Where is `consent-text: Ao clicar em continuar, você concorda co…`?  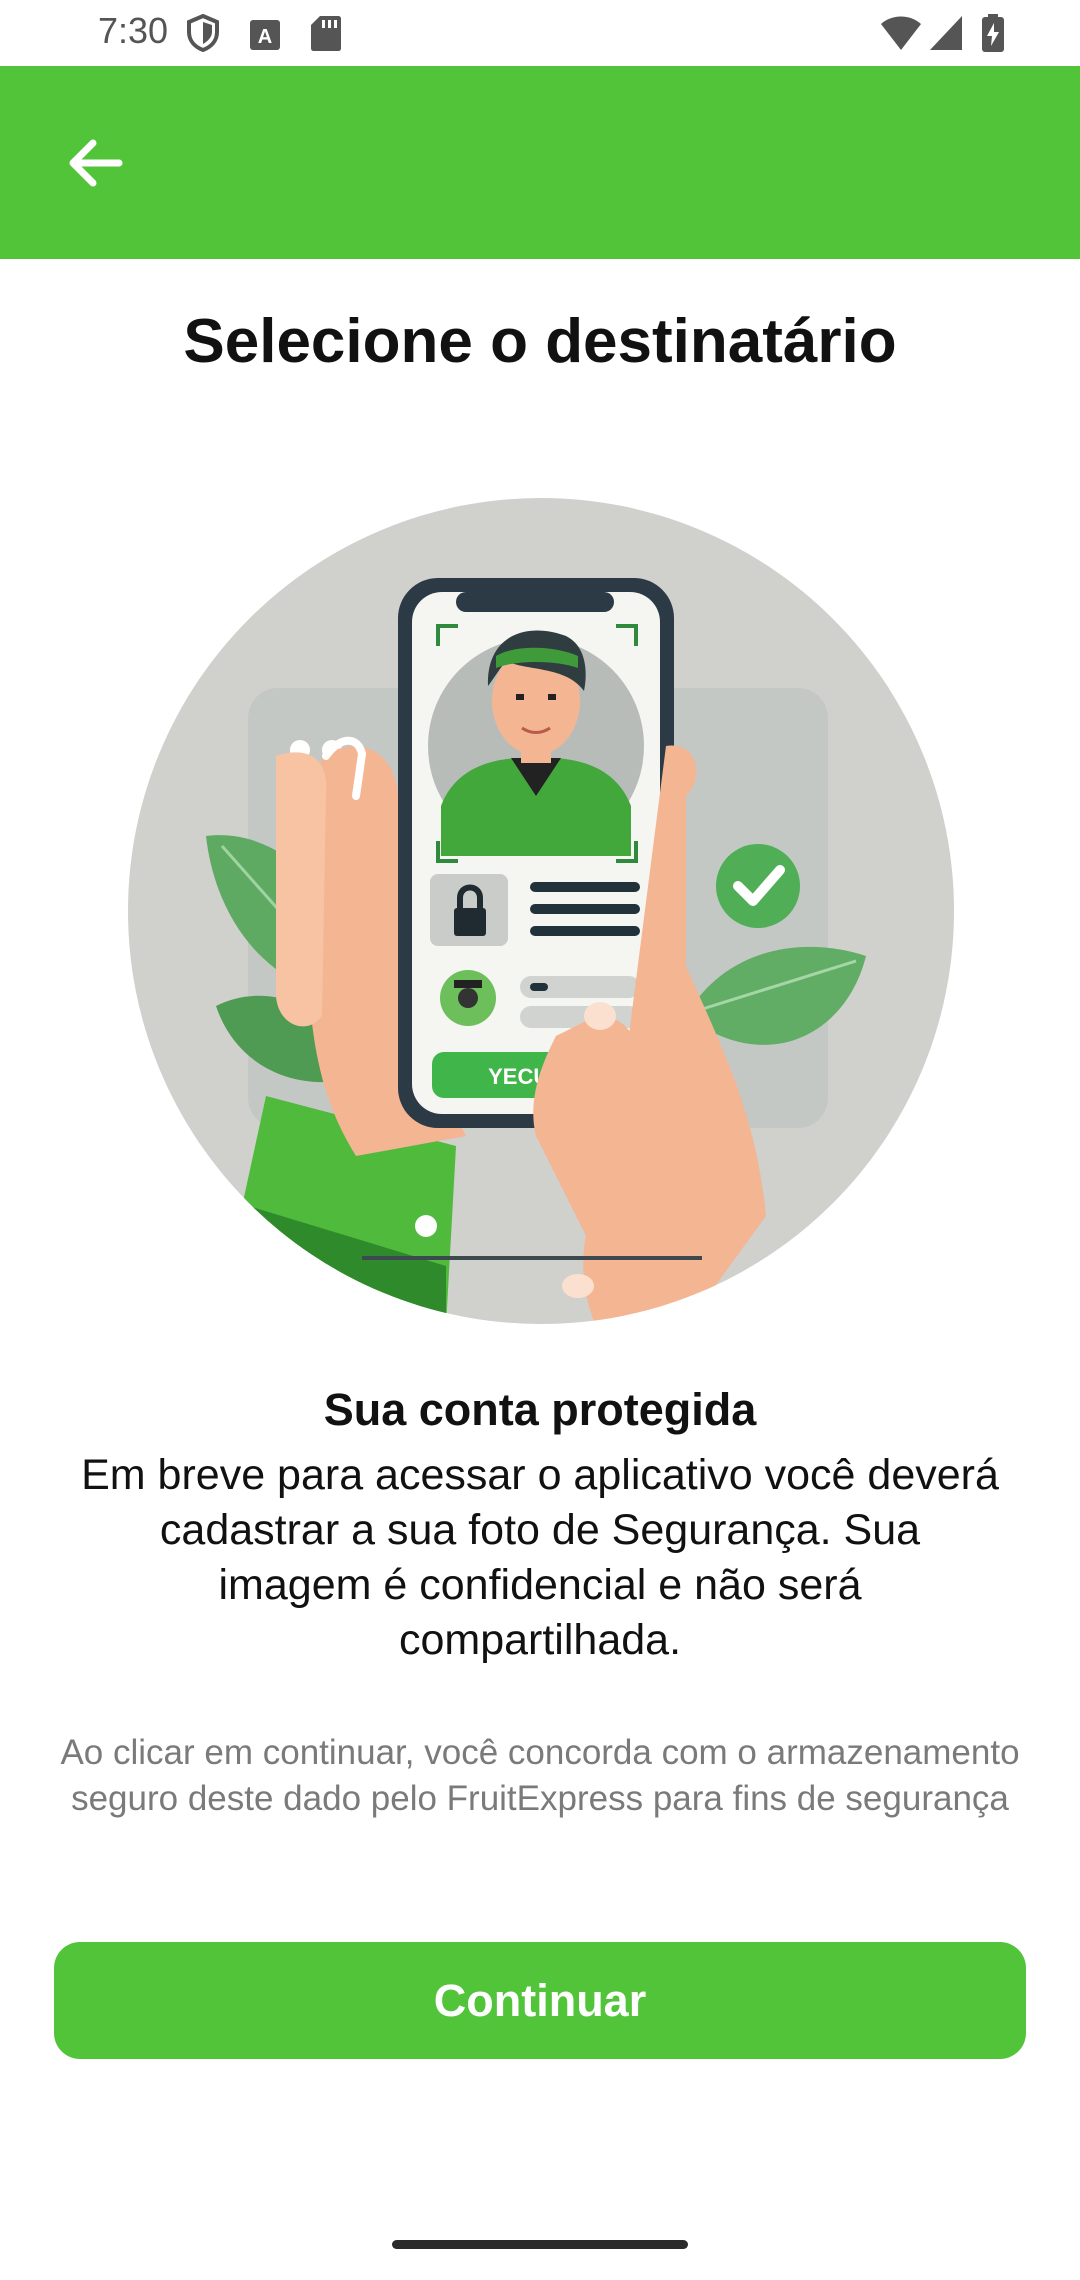
consent-text: Ao clicar em continuar, você concorda co… is located at coordinates (540, 1775).